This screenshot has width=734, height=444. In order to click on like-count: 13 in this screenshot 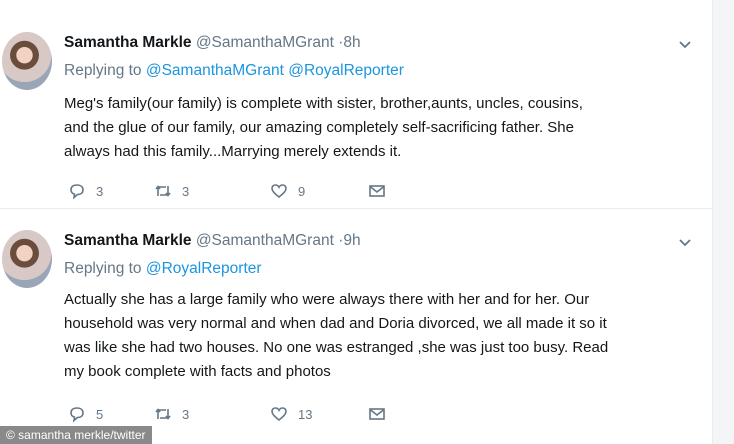, I will do `click(305, 414)`.